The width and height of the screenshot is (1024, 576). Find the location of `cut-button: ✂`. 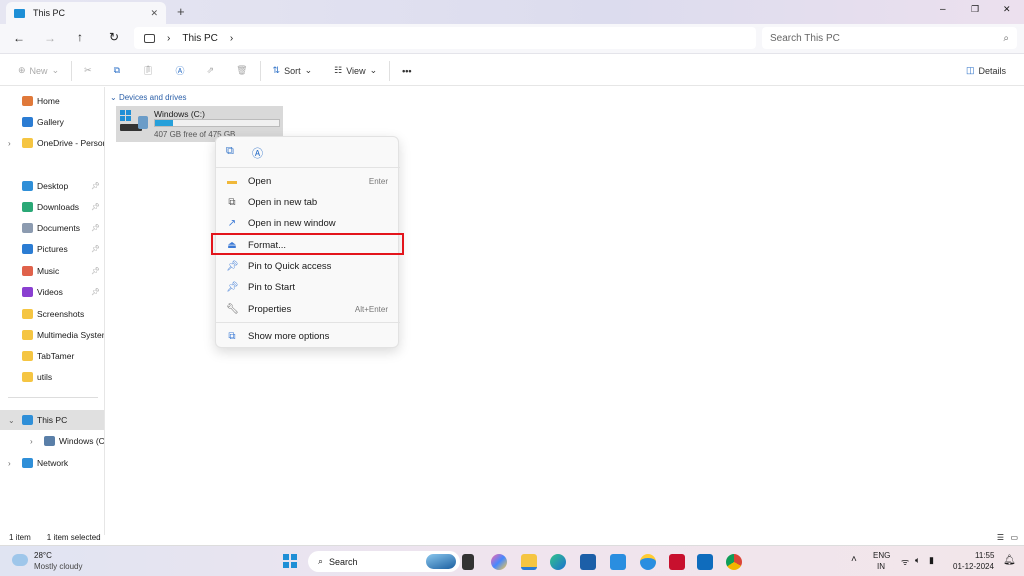

cut-button: ✂ is located at coordinates (88, 71).